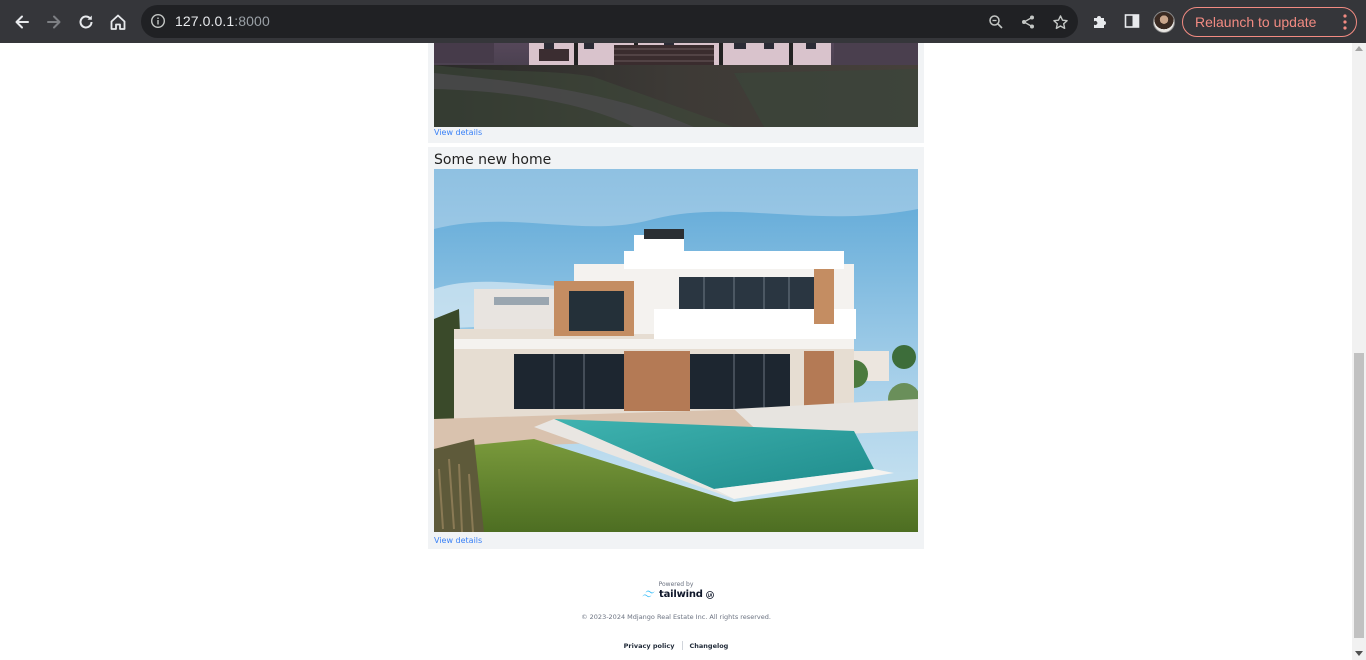 The height and width of the screenshot is (660, 1366). Describe the element at coordinates (86, 22) in the screenshot. I see `reload-icon` at that location.